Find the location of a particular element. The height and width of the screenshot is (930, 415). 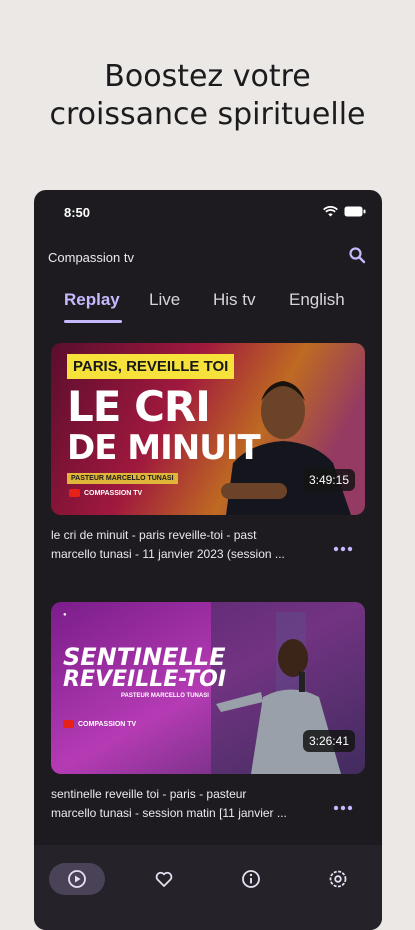

nav-settings is located at coordinates (338, 879).